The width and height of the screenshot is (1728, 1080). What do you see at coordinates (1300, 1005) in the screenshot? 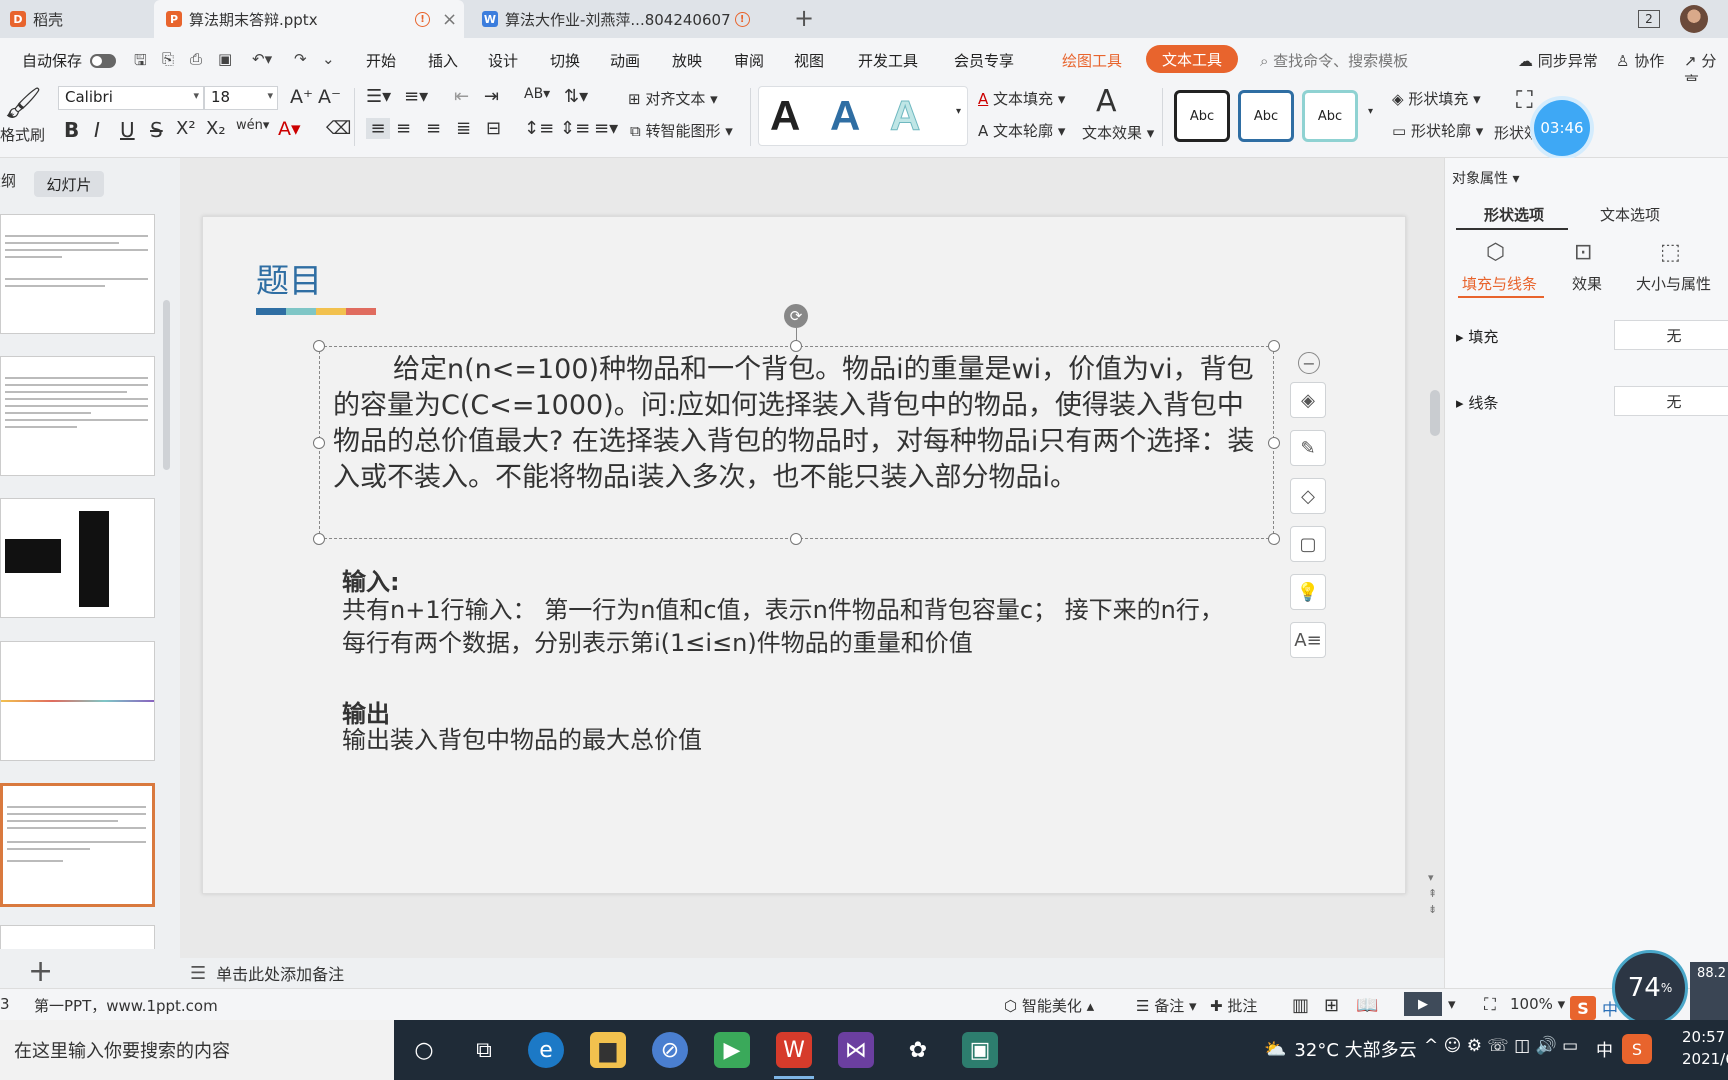
I see `normal-view-icon: ▥` at bounding box center [1300, 1005].